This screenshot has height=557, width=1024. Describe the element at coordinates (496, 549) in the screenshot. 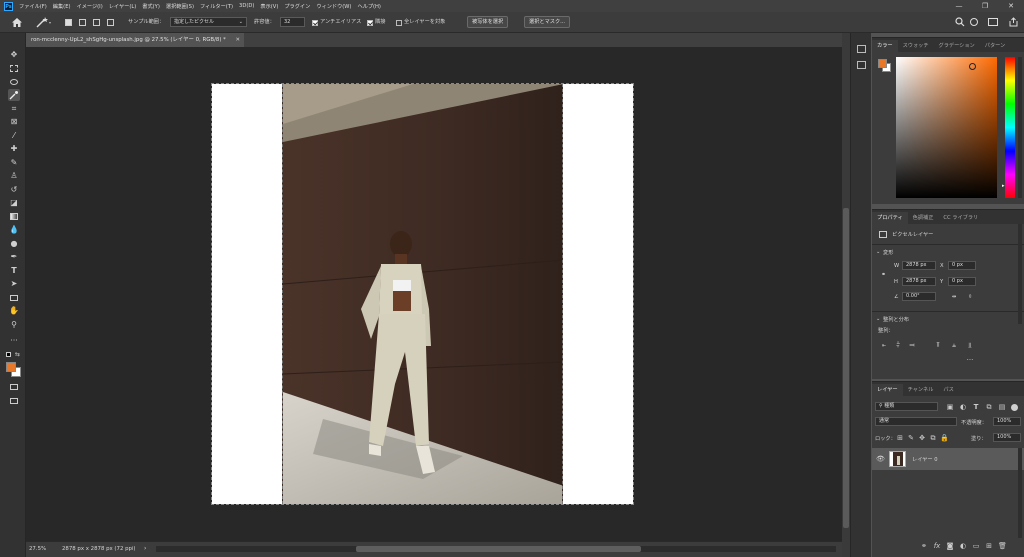

I see `horizontal-scrollbar` at that location.